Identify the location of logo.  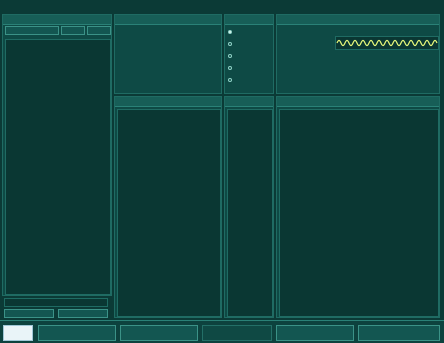
(18, 333).